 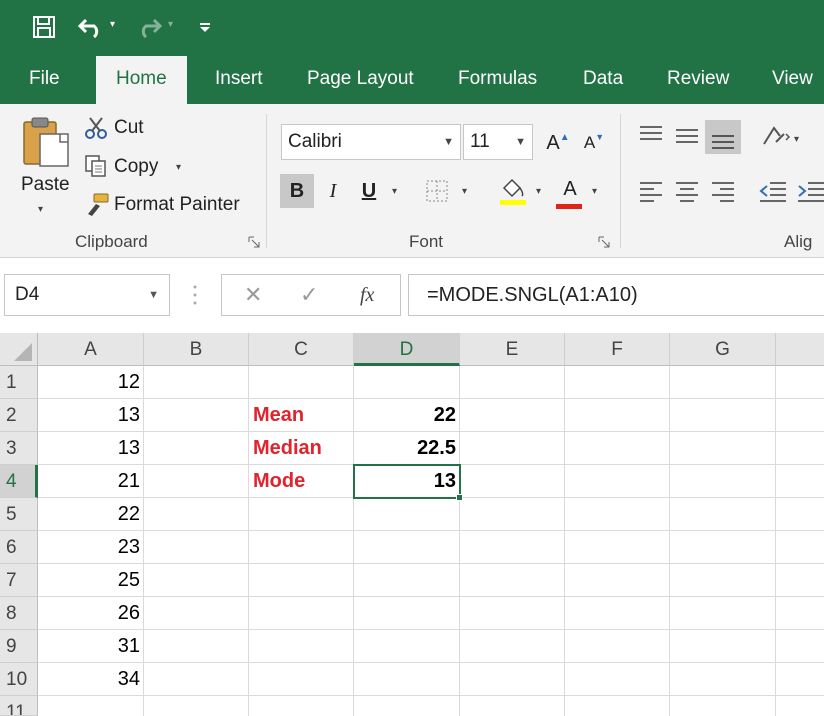 What do you see at coordinates (19, 580) in the screenshot?
I see `row-header-7: 7` at bounding box center [19, 580].